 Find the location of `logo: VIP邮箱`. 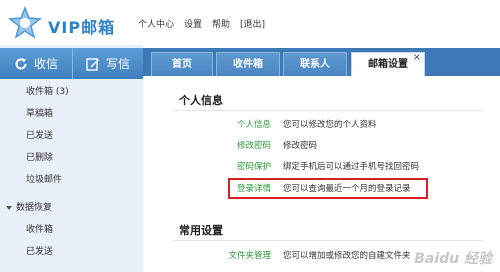

logo: VIP邮箱 is located at coordinates (64, 23).